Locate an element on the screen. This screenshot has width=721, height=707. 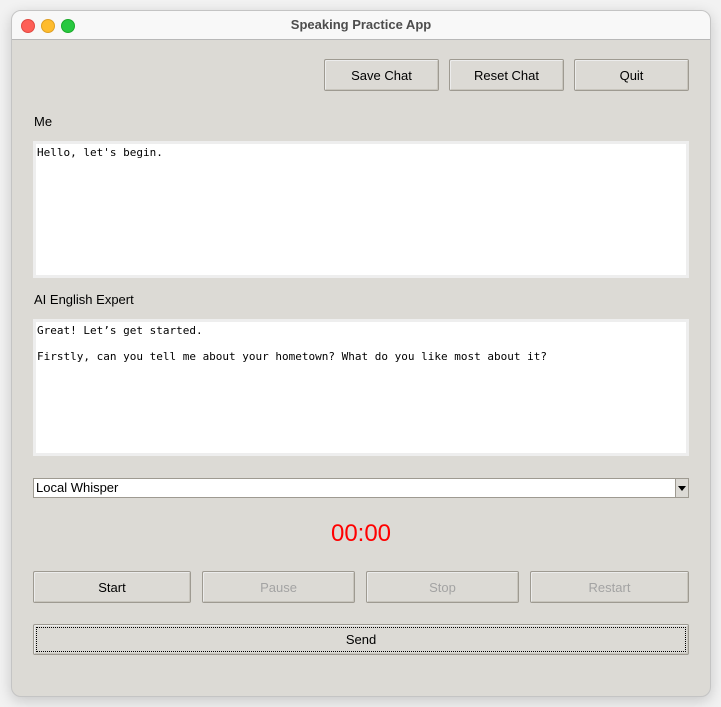
engine-select-value: Local Whisper is located at coordinates (77, 487).